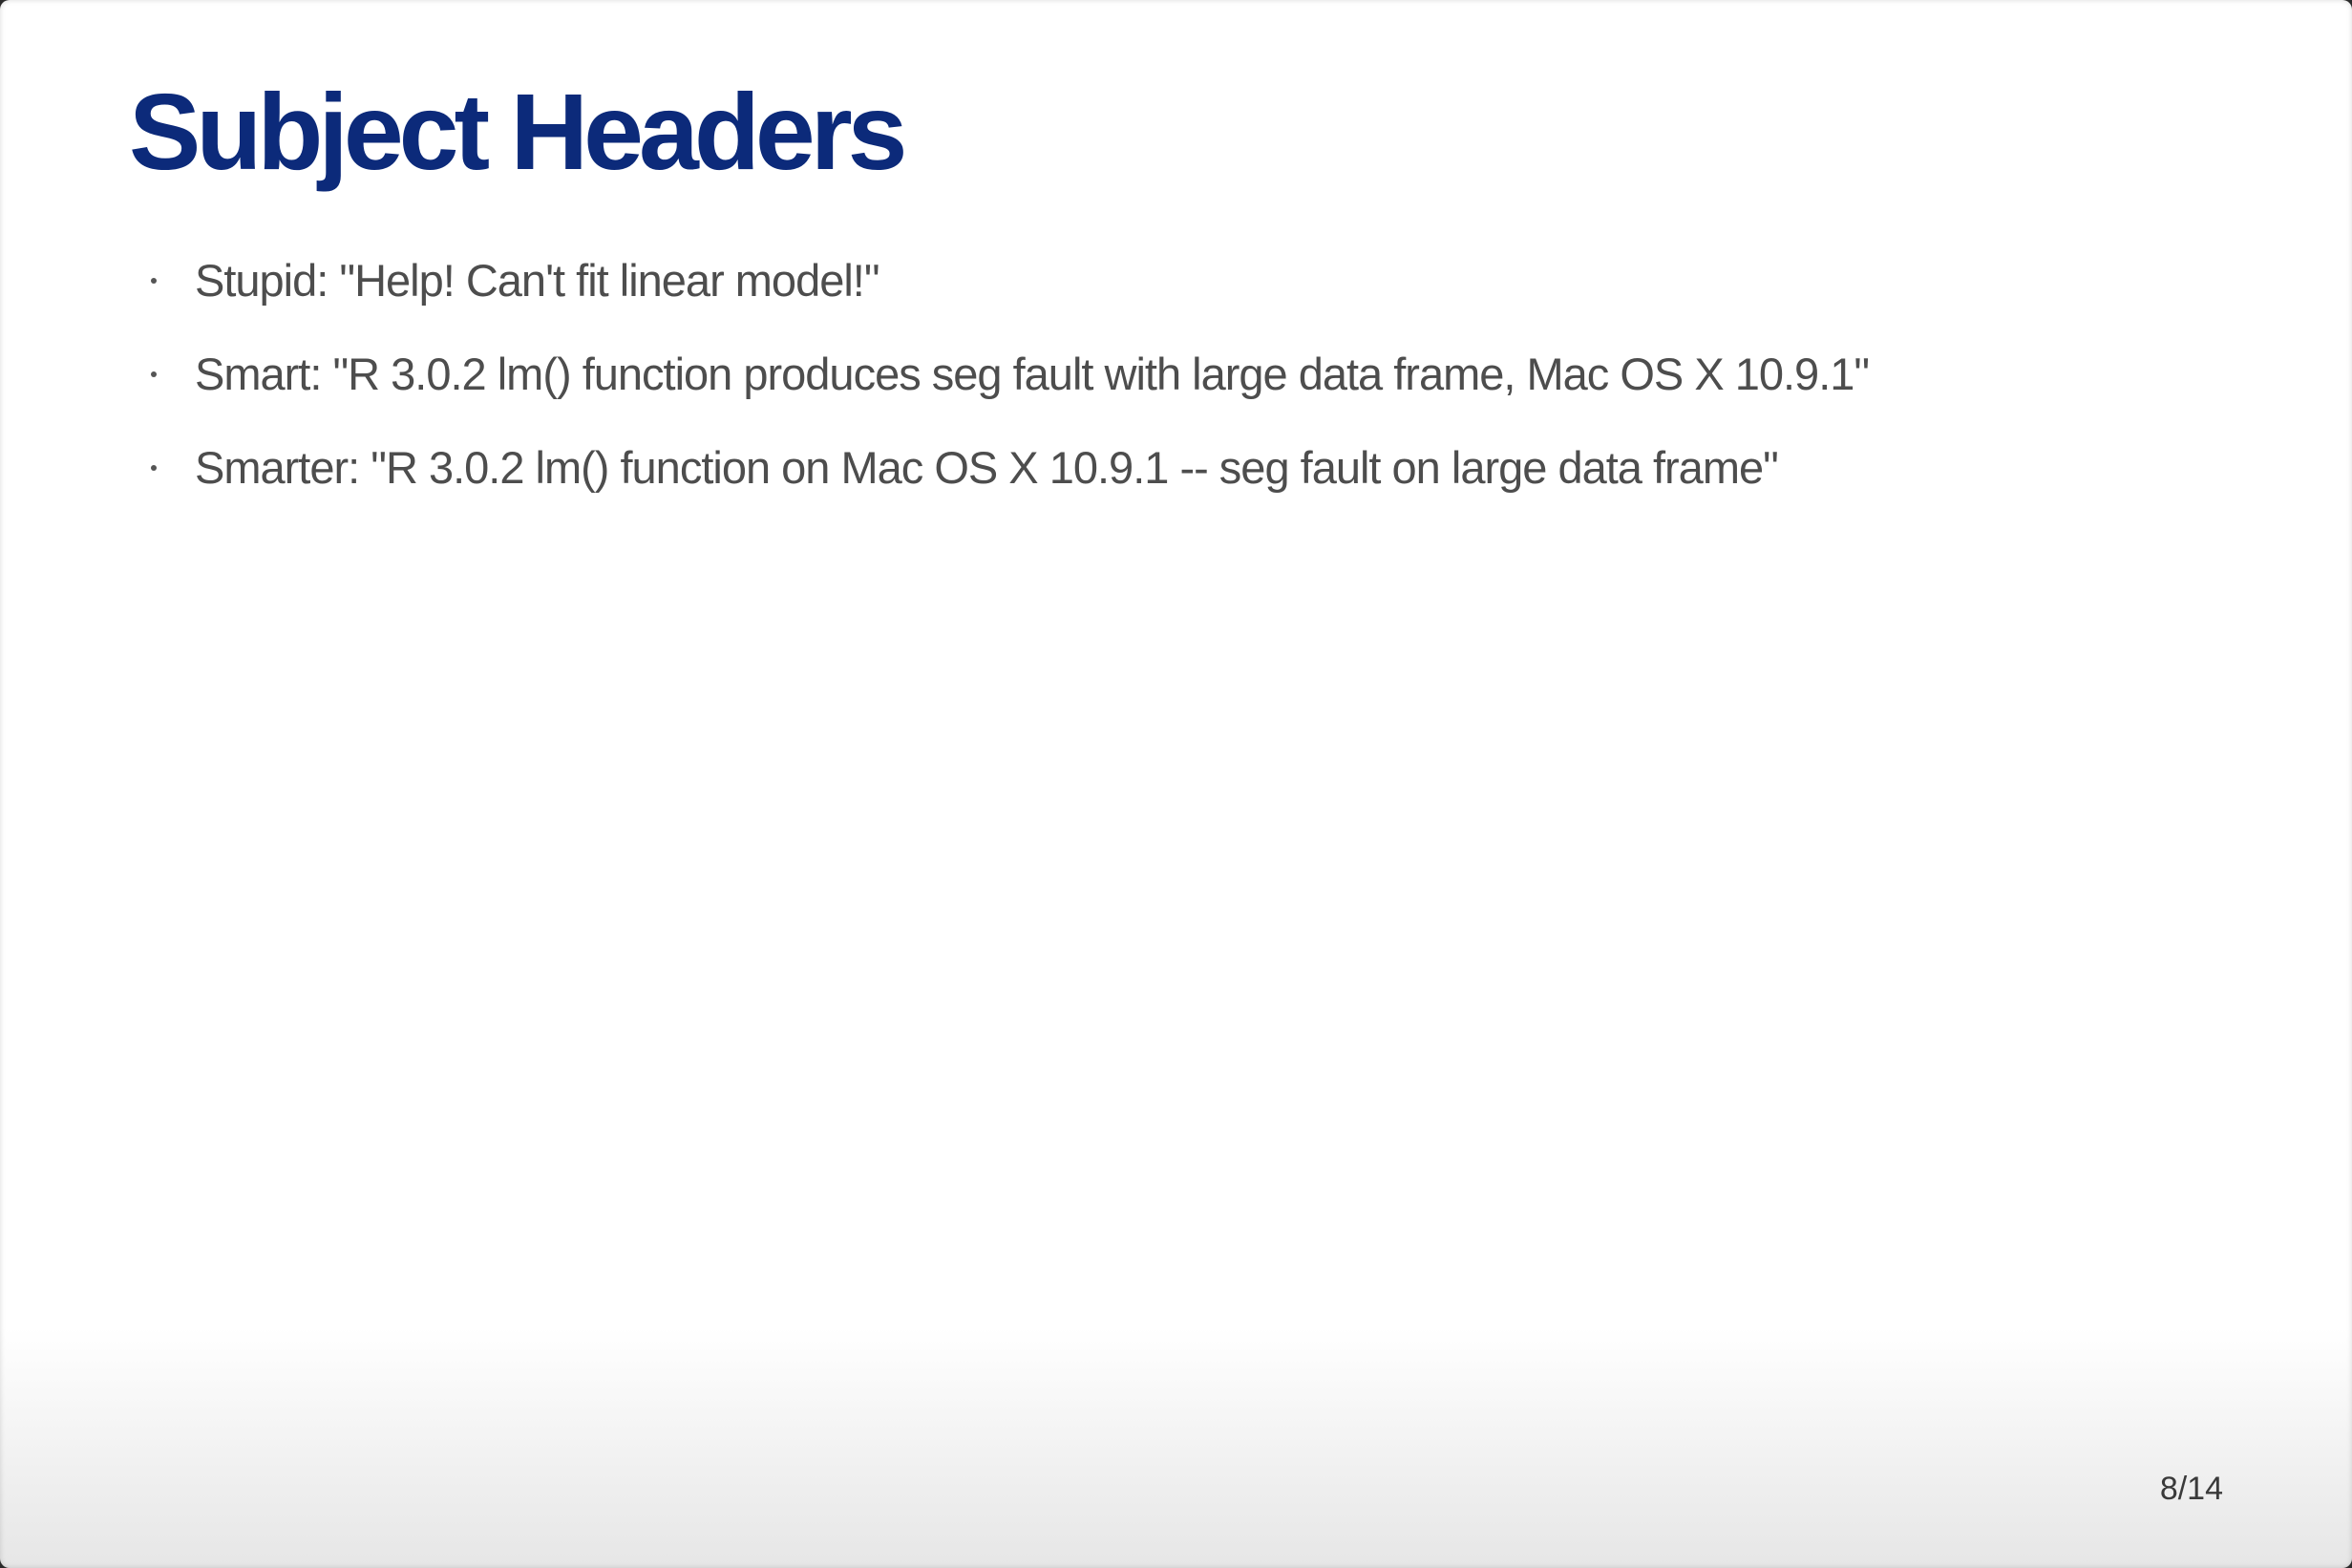  Describe the element at coordinates (537, 280) in the screenshot. I see `bullet-text: Stupid: "Help! Can't fit linear model!"` at that location.